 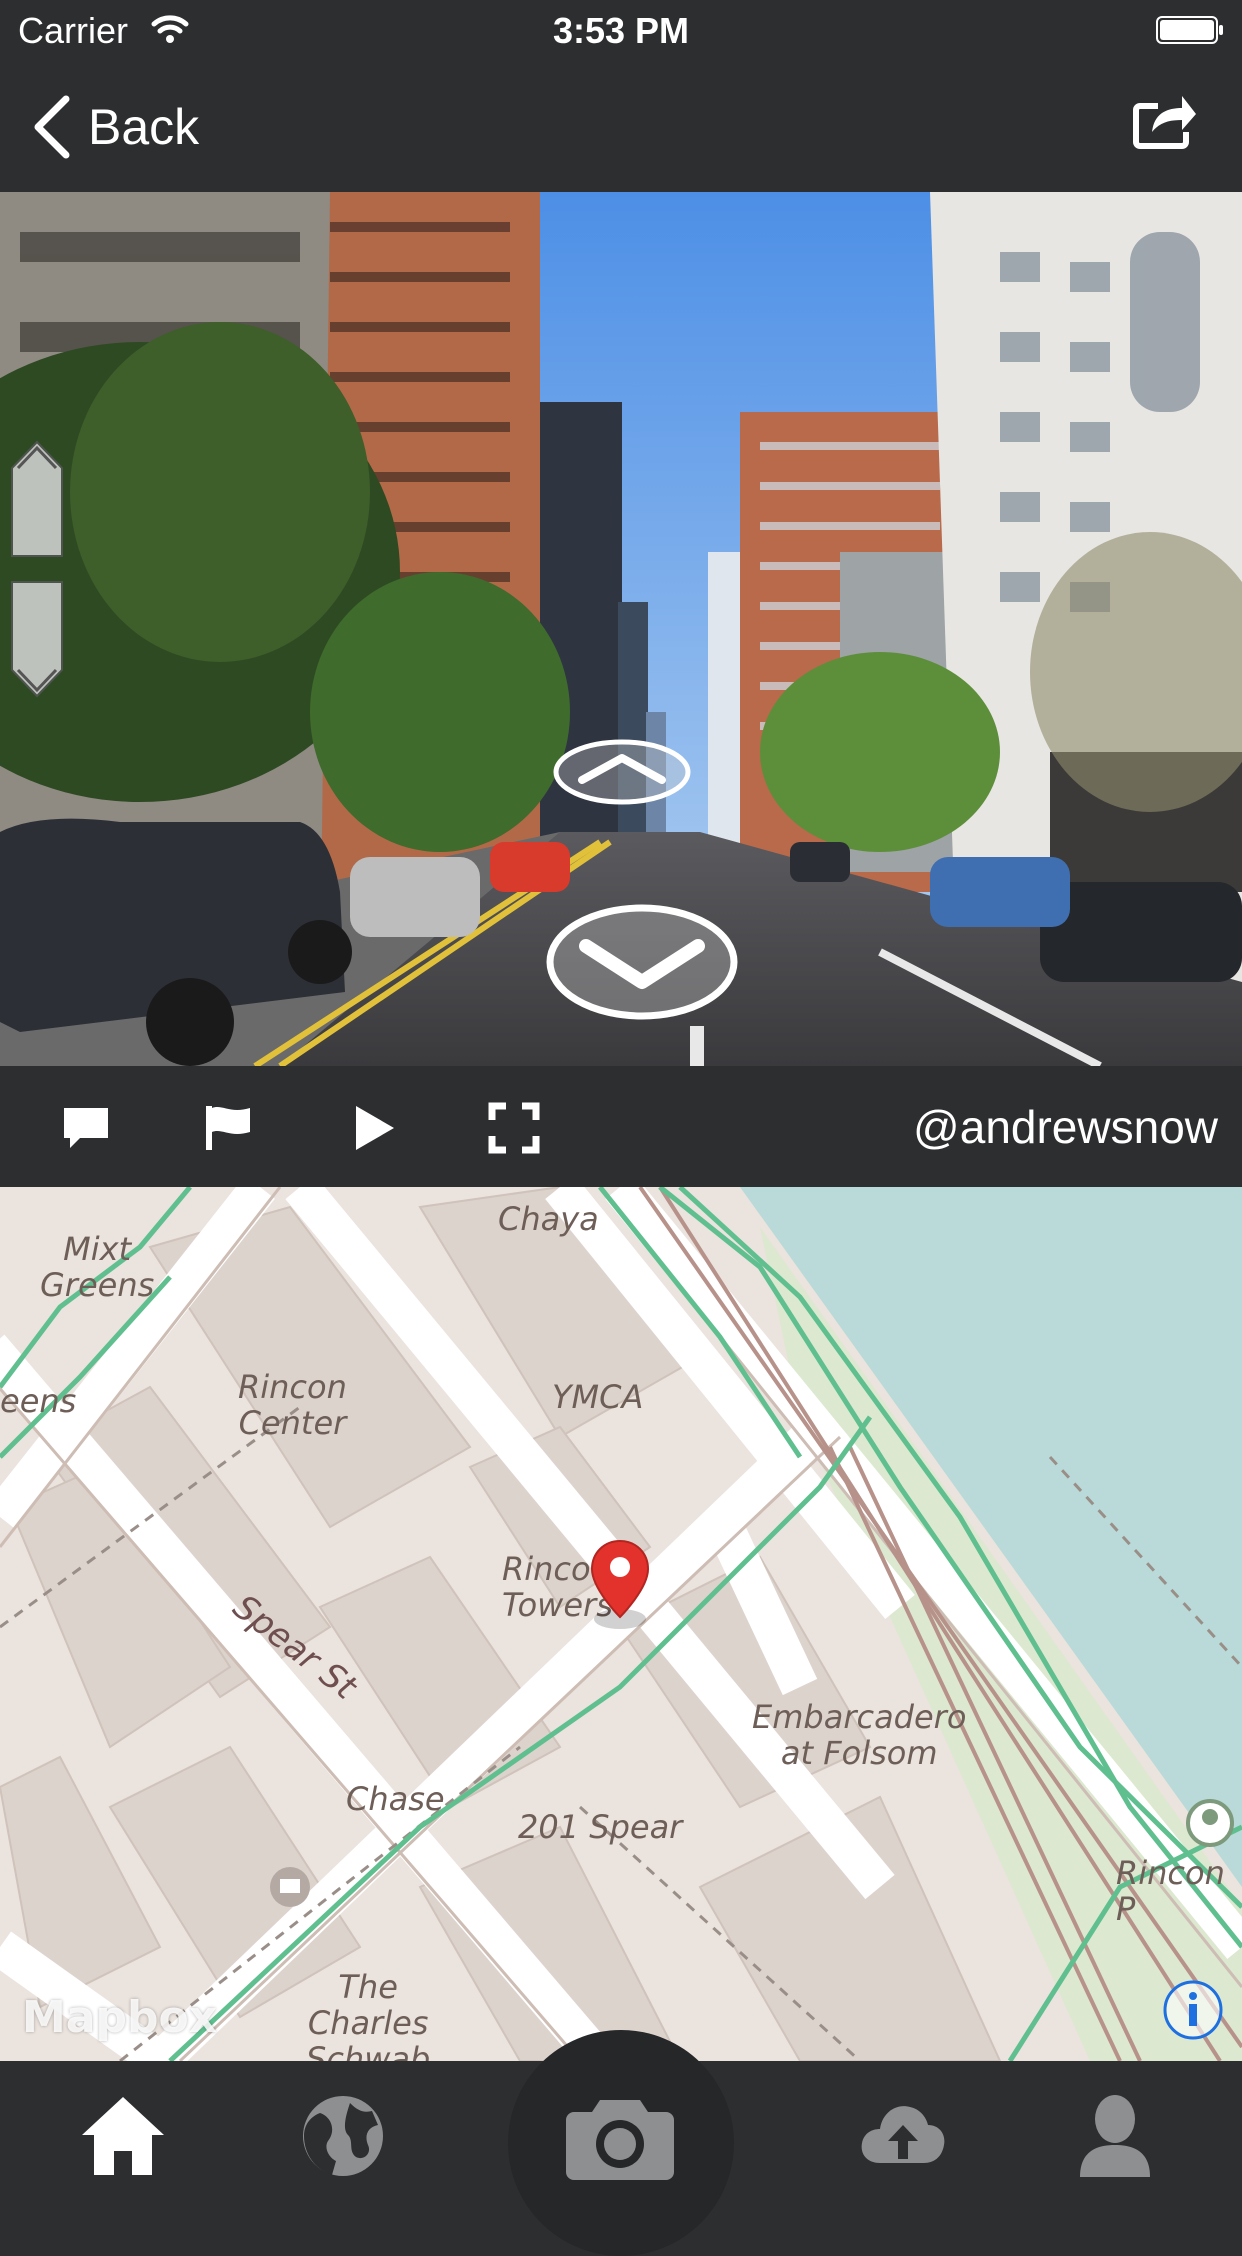 I want to click on back-label: Back, so click(x=144, y=127).